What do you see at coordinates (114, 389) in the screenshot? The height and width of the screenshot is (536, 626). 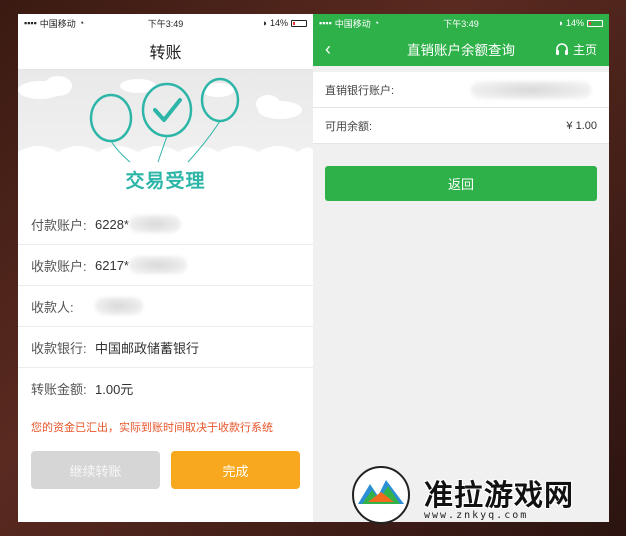 I see `amount-value: 1.00元` at bounding box center [114, 389].